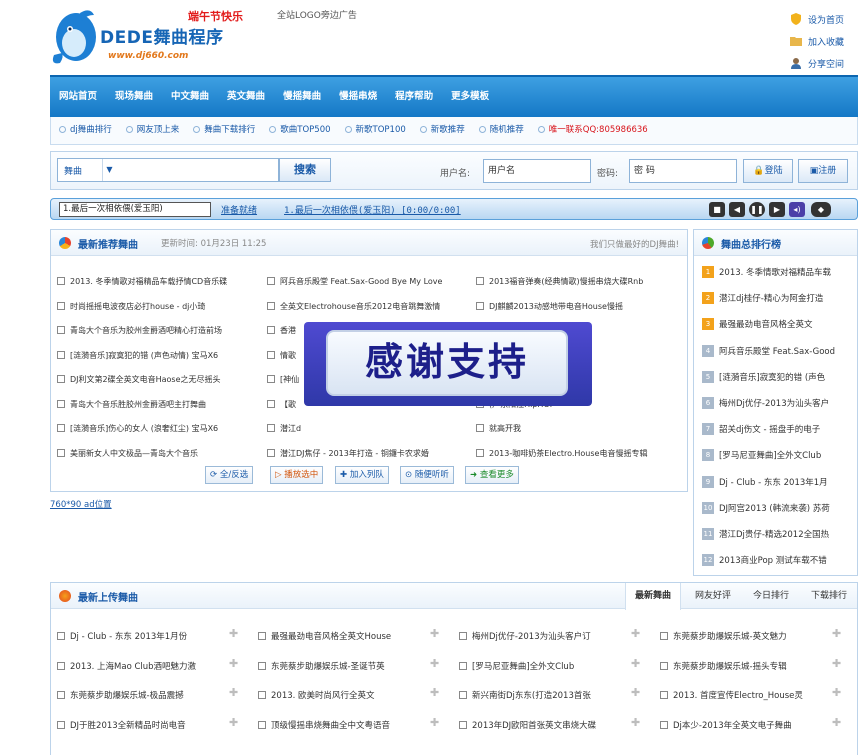  I want to click on nav-item-live: 现场舞曲, so click(134, 97).